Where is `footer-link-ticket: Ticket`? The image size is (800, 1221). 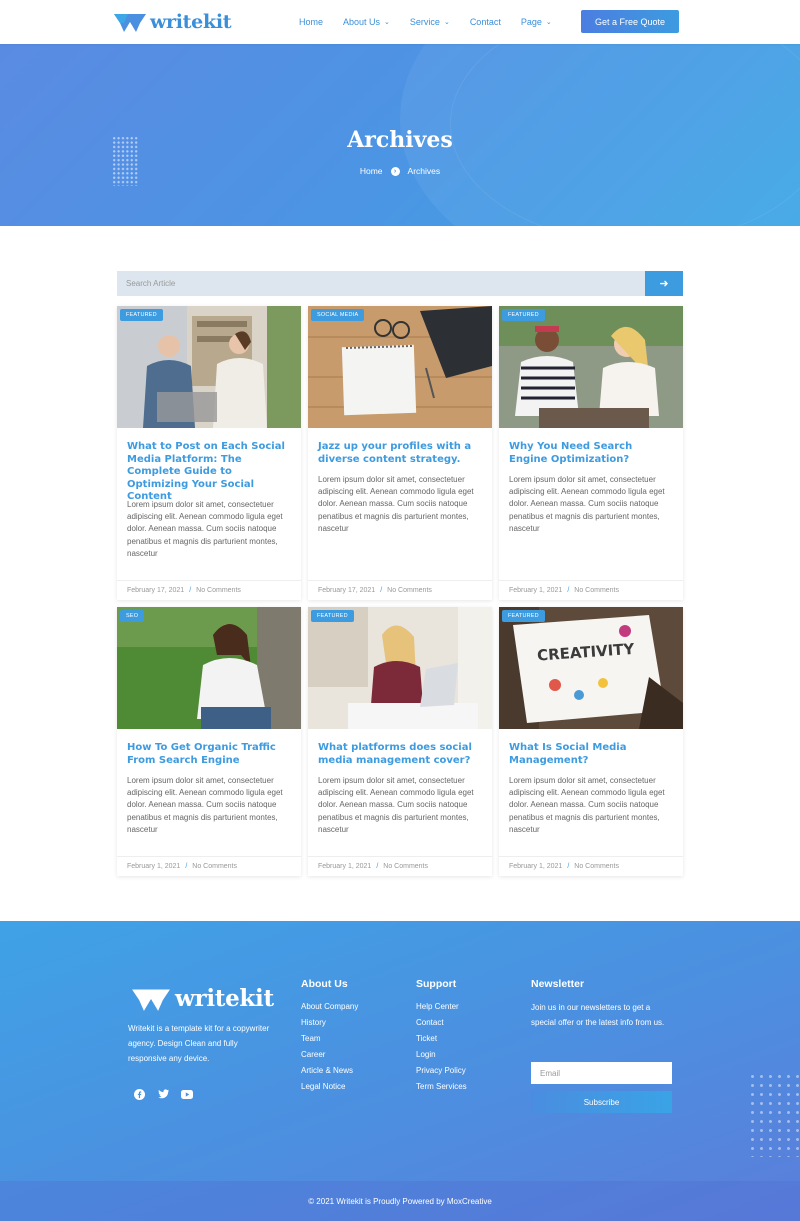
footer-link-ticket: Ticket is located at coordinates (426, 1038).